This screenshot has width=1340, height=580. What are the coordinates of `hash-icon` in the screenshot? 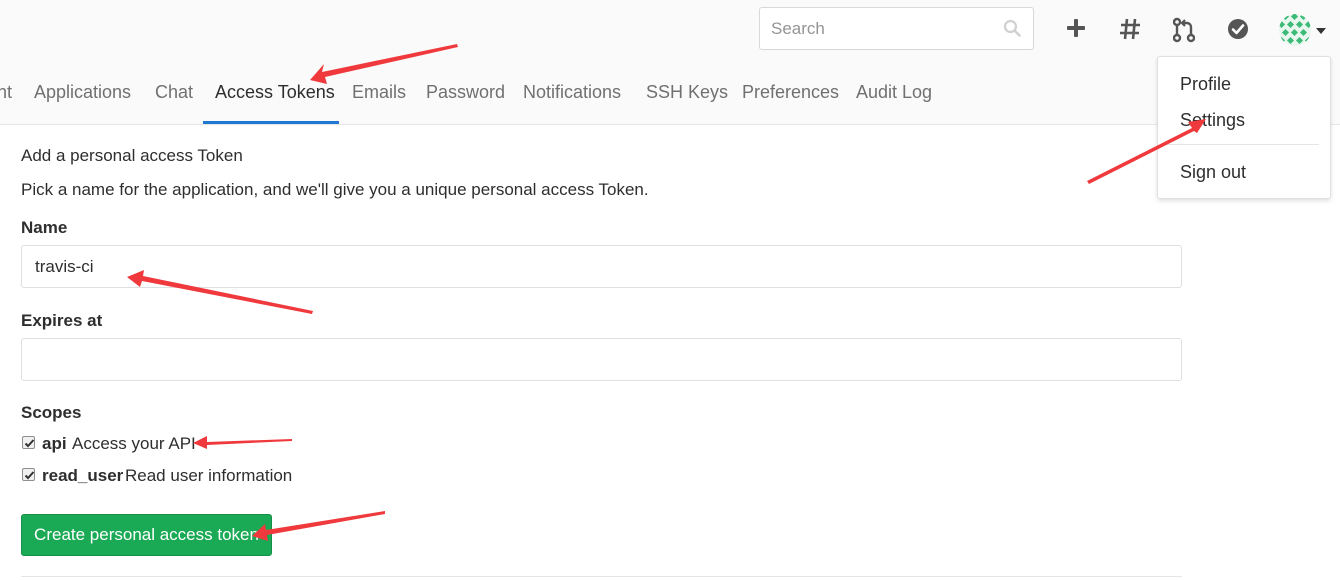 It's located at (1130, 29).